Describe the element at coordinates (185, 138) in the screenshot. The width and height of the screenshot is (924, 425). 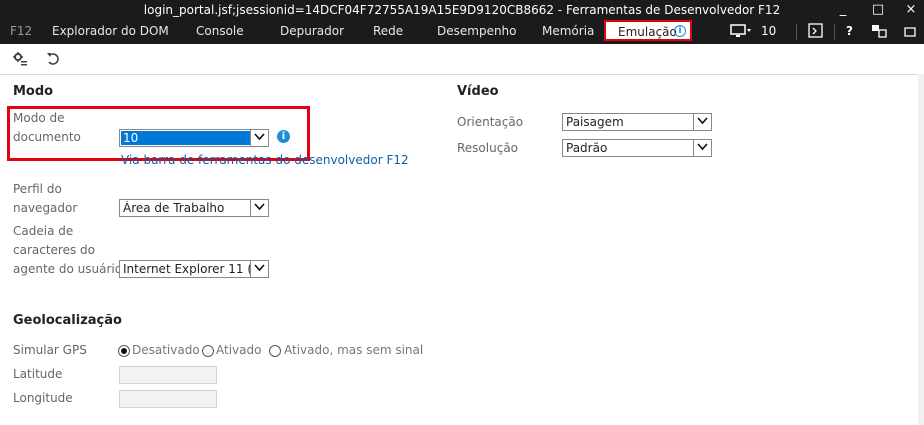
I see `document-mode-value: 10` at that location.